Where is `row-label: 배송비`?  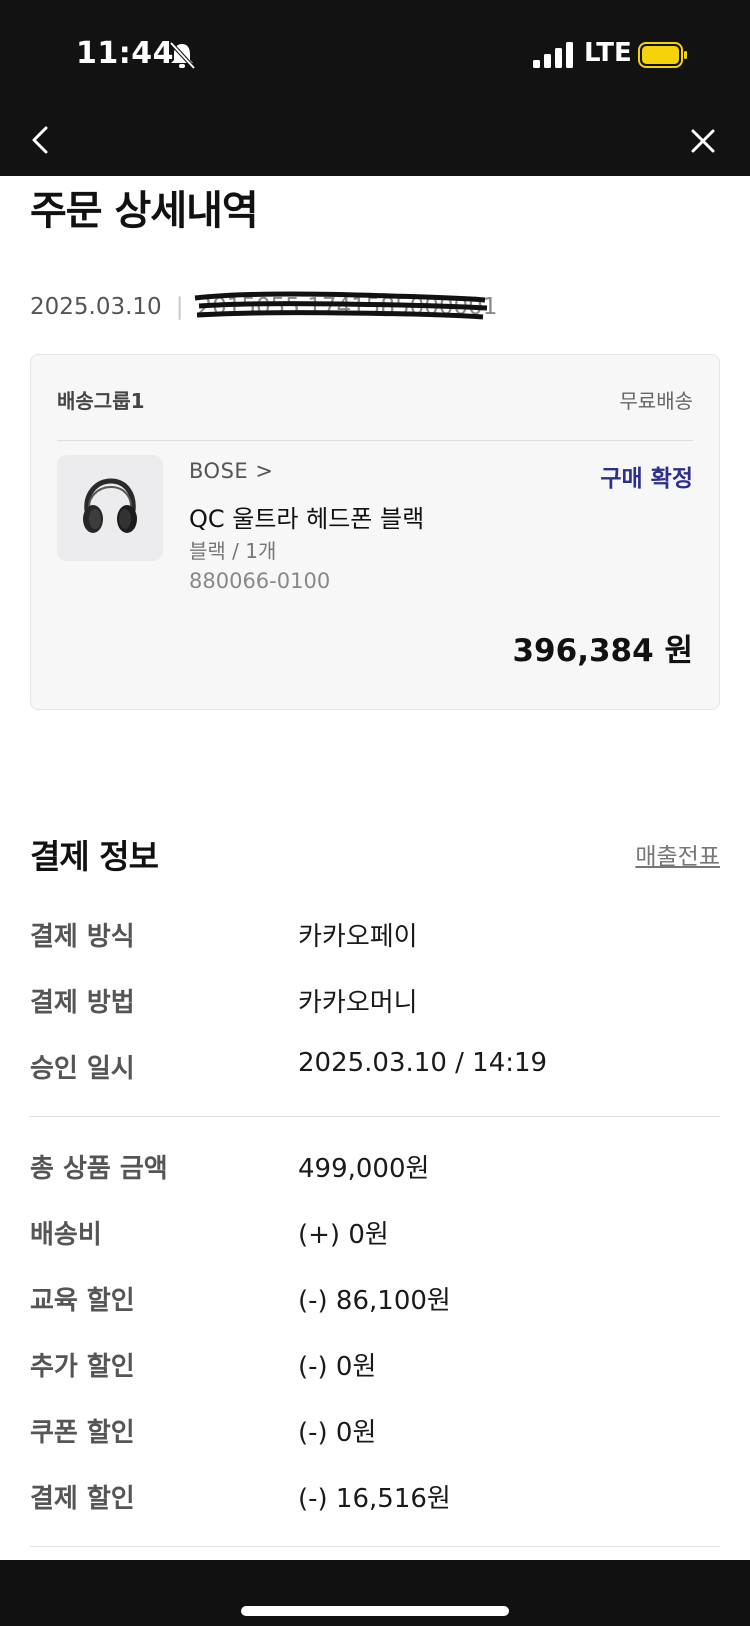 row-label: 배송비 is located at coordinates (66, 1235).